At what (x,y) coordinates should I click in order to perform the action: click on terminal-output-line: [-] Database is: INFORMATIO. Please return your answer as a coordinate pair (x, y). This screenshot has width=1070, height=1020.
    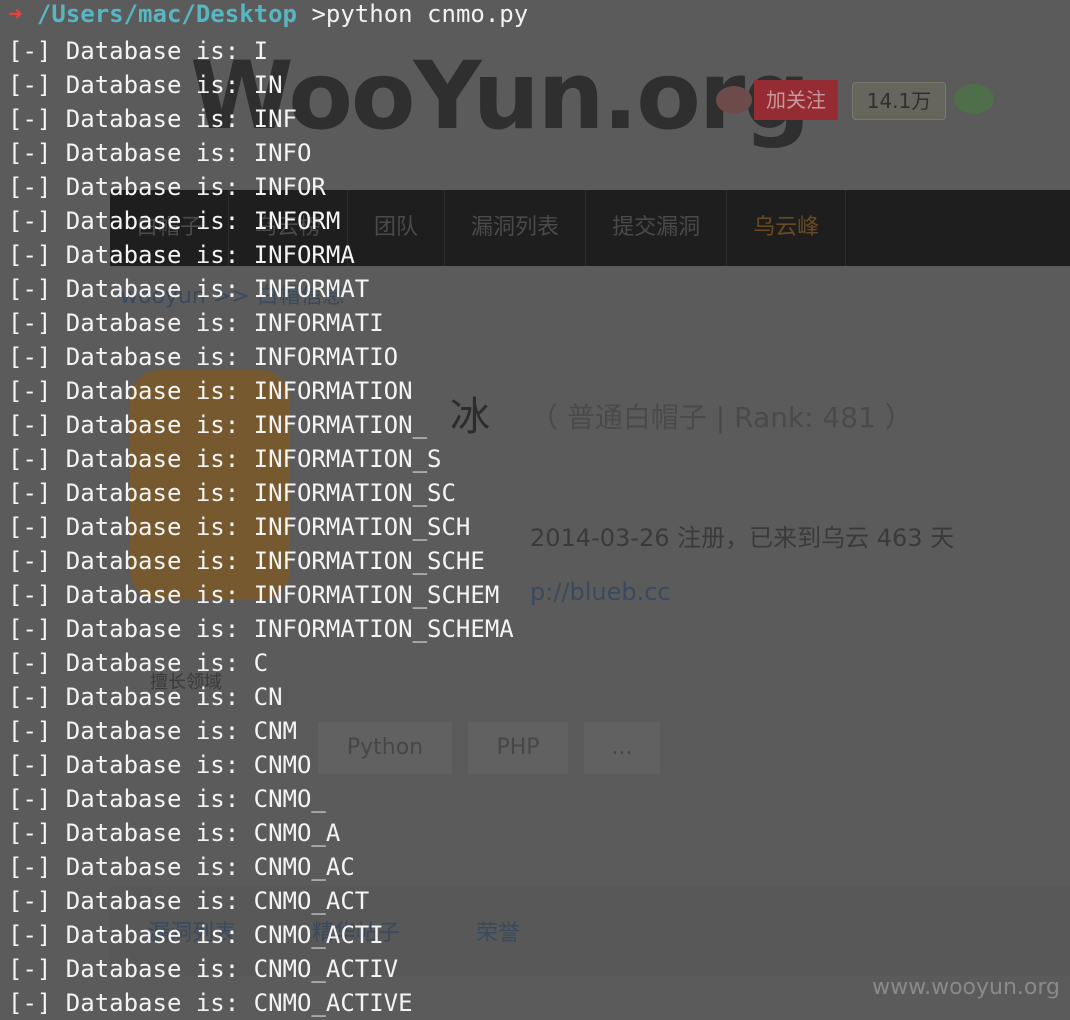
    Looking at the image, I should click on (203, 357).